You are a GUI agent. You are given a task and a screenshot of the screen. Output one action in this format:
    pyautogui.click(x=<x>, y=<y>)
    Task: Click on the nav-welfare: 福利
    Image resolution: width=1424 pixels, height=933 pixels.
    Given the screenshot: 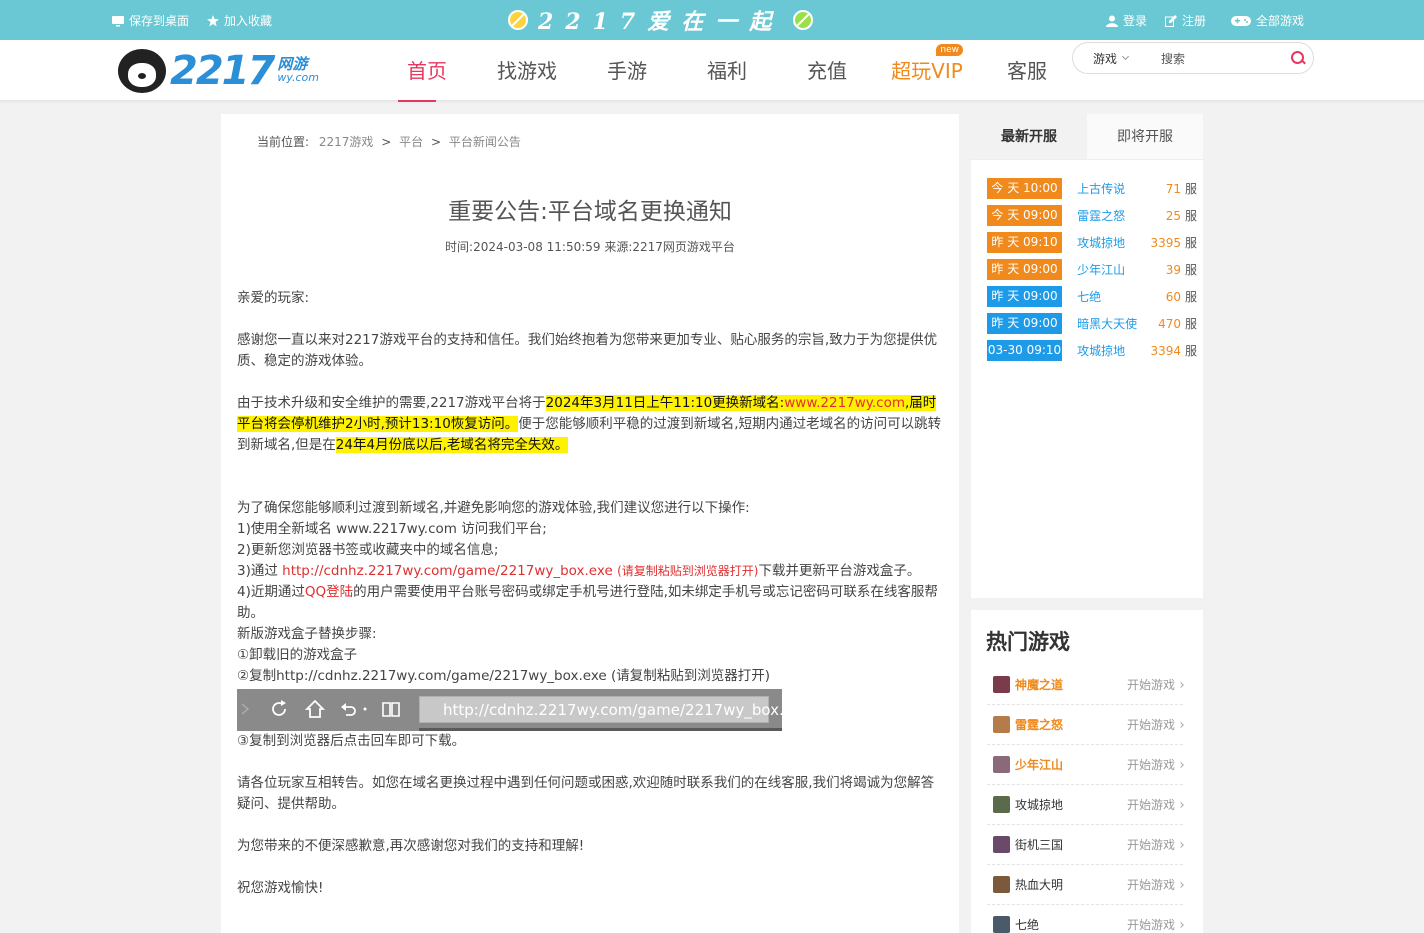 What is the action you would take?
    pyautogui.click(x=727, y=70)
    